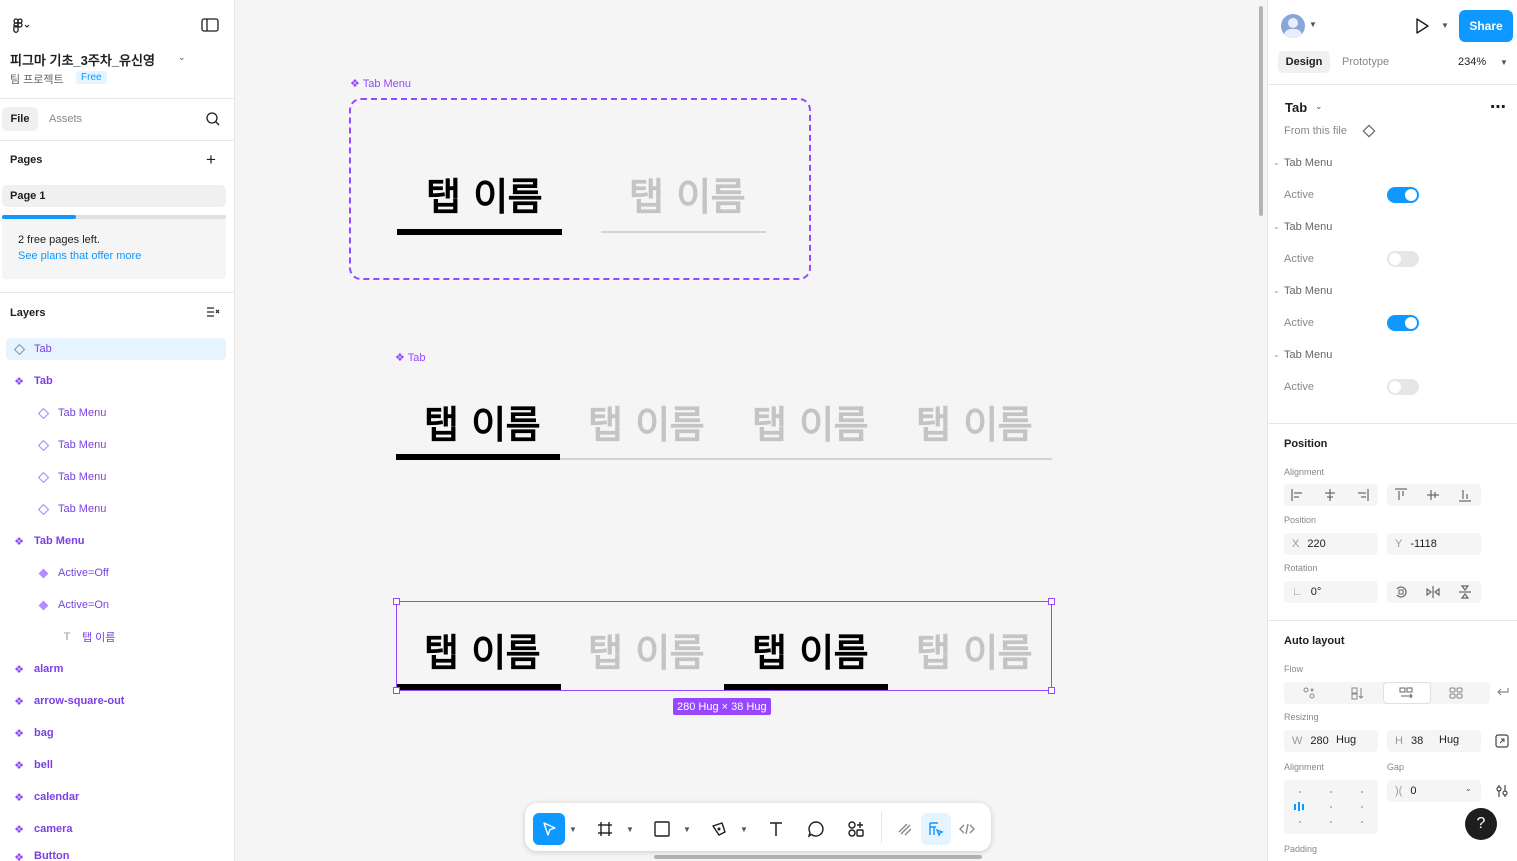 Image resolution: width=1517 pixels, height=861 pixels. I want to click on width-field: W 280 Hug, so click(1331, 741).